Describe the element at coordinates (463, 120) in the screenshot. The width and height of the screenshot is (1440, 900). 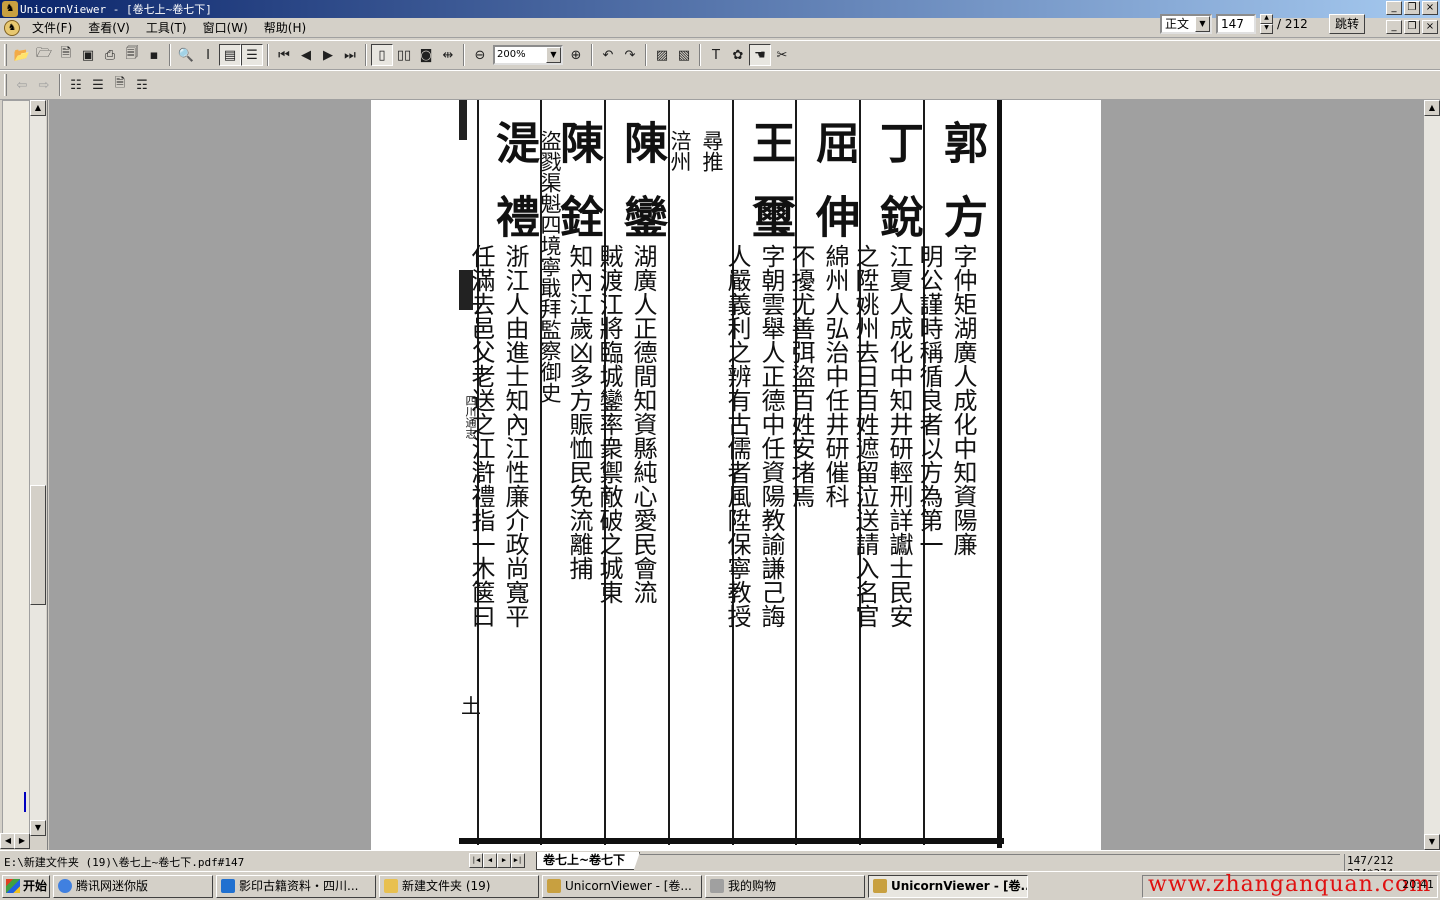
I see `binding-edge-mark` at that location.